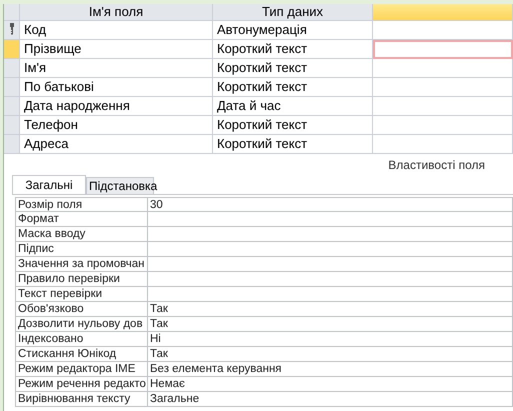 The width and height of the screenshot is (513, 411). I want to click on key-icon, so click(11, 29).